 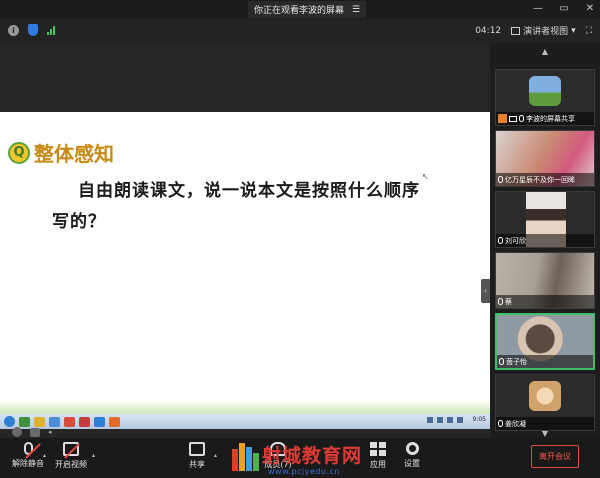 I want to click on settings-label: 设置, so click(x=412, y=463).